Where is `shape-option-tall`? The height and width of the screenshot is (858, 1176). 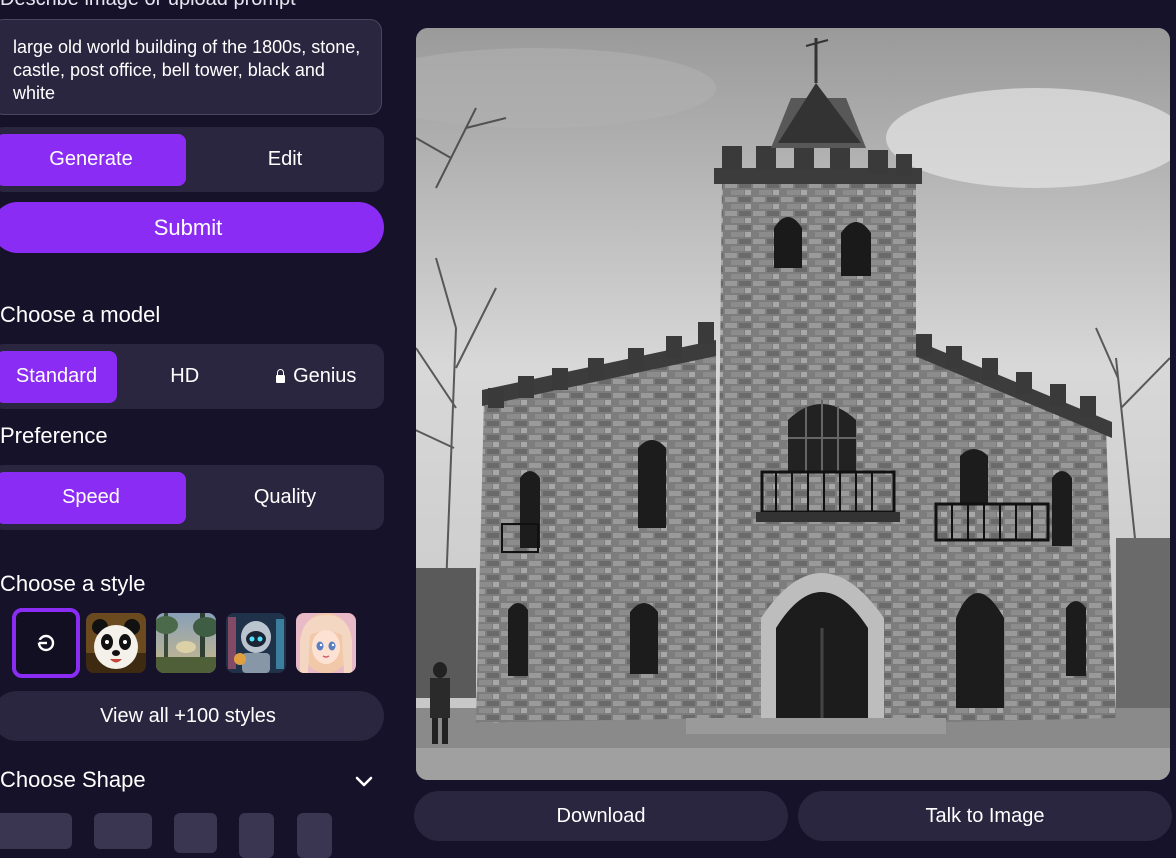 shape-option-tall is located at coordinates (314, 835).